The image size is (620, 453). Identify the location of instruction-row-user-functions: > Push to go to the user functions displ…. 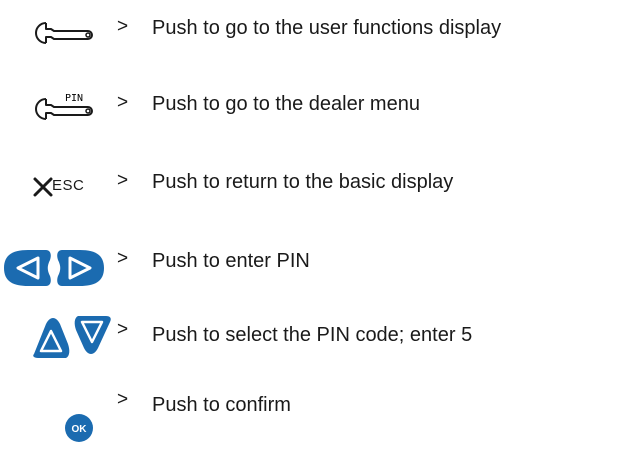
(310, 22).